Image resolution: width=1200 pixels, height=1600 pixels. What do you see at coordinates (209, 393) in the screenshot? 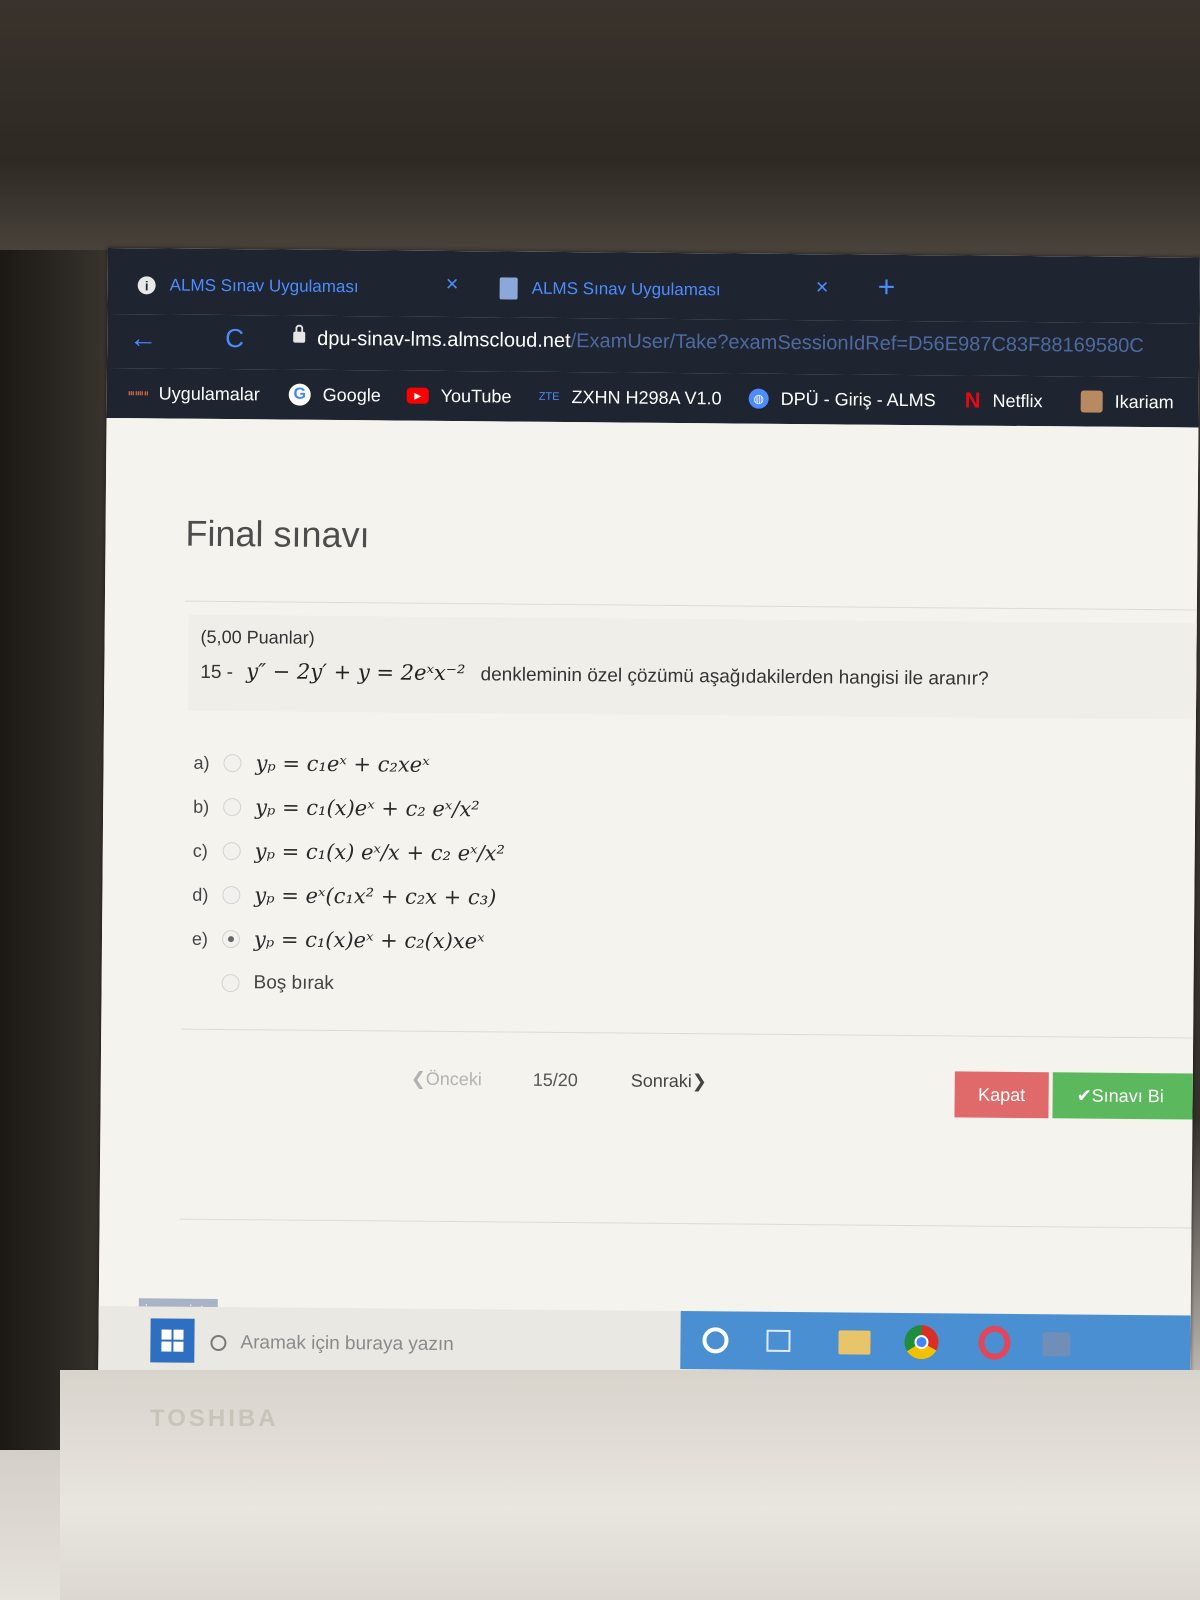
I see `bookmark-label: Uygulamalar` at bounding box center [209, 393].